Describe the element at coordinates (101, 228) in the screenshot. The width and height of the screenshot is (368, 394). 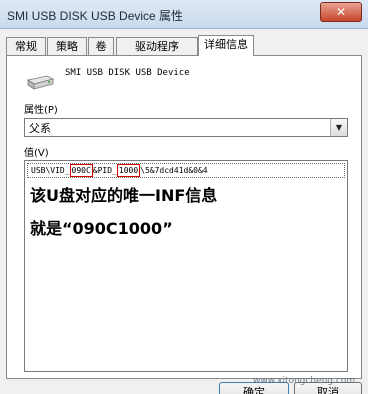
I see `annotation-line-2: 就是“090C1000”` at that location.